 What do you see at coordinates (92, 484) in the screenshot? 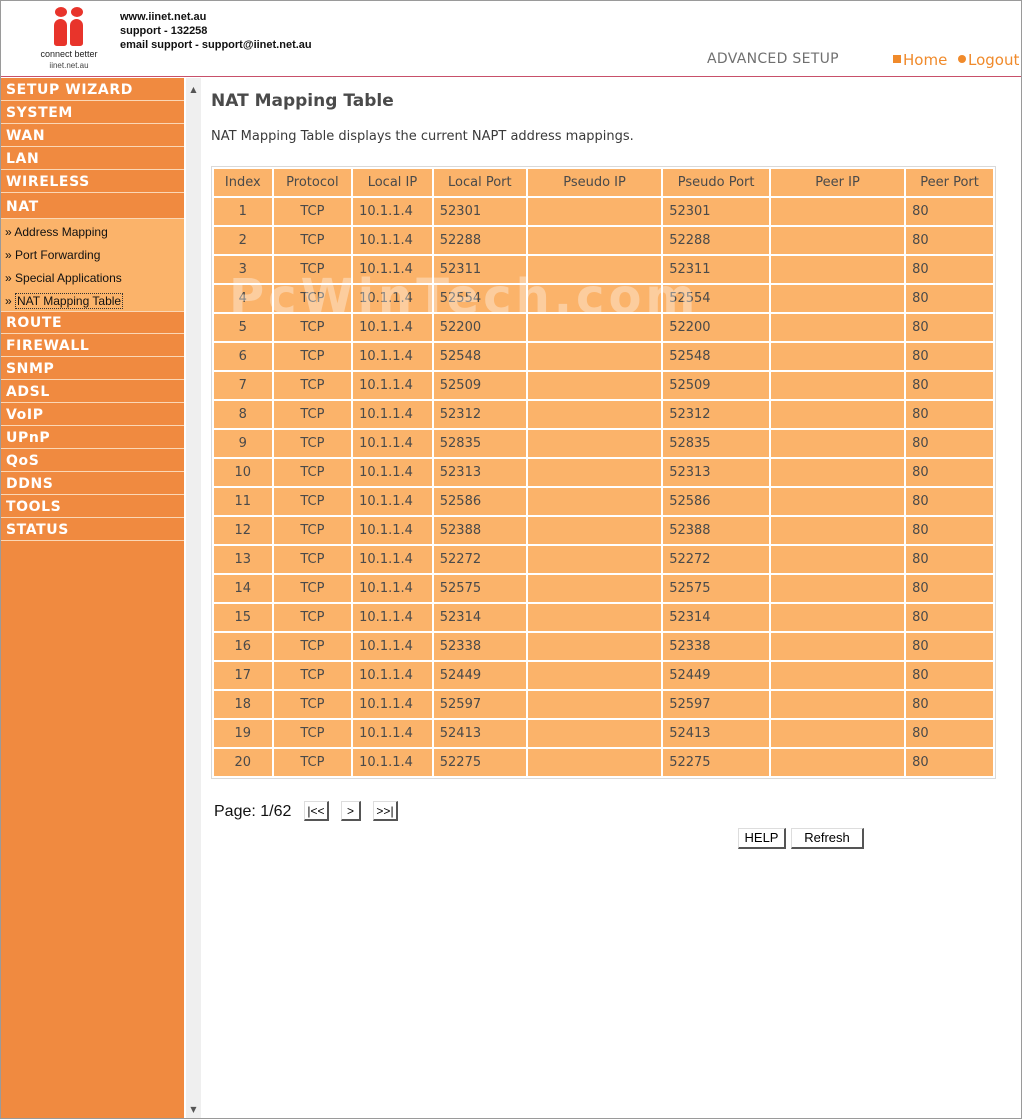
I see `sidebar-item-ddns: DDNS` at bounding box center [92, 484].